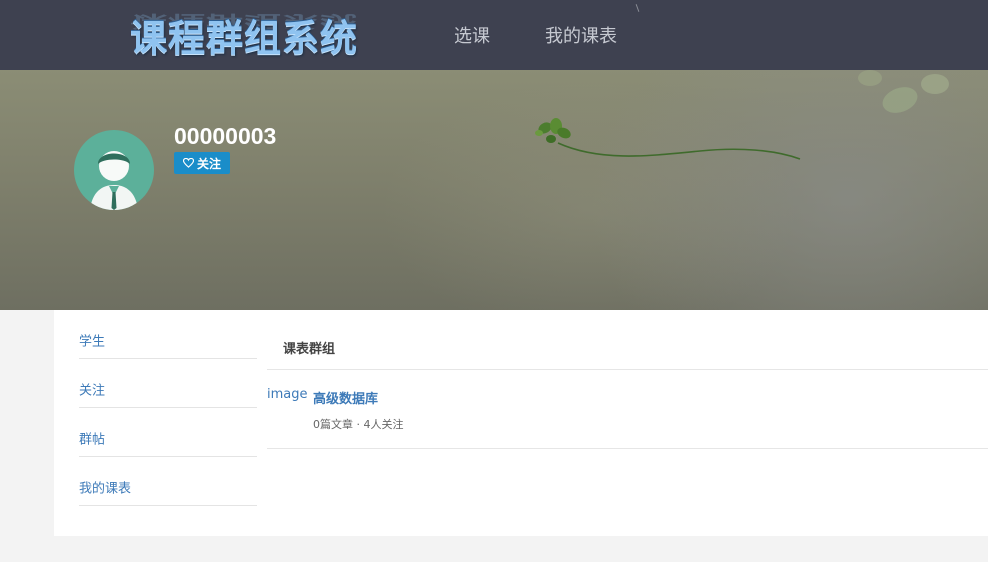 The width and height of the screenshot is (988, 562). What do you see at coordinates (188, 163) in the screenshot?
I see `heart-outline-icon` at bounding box center [188, 163].